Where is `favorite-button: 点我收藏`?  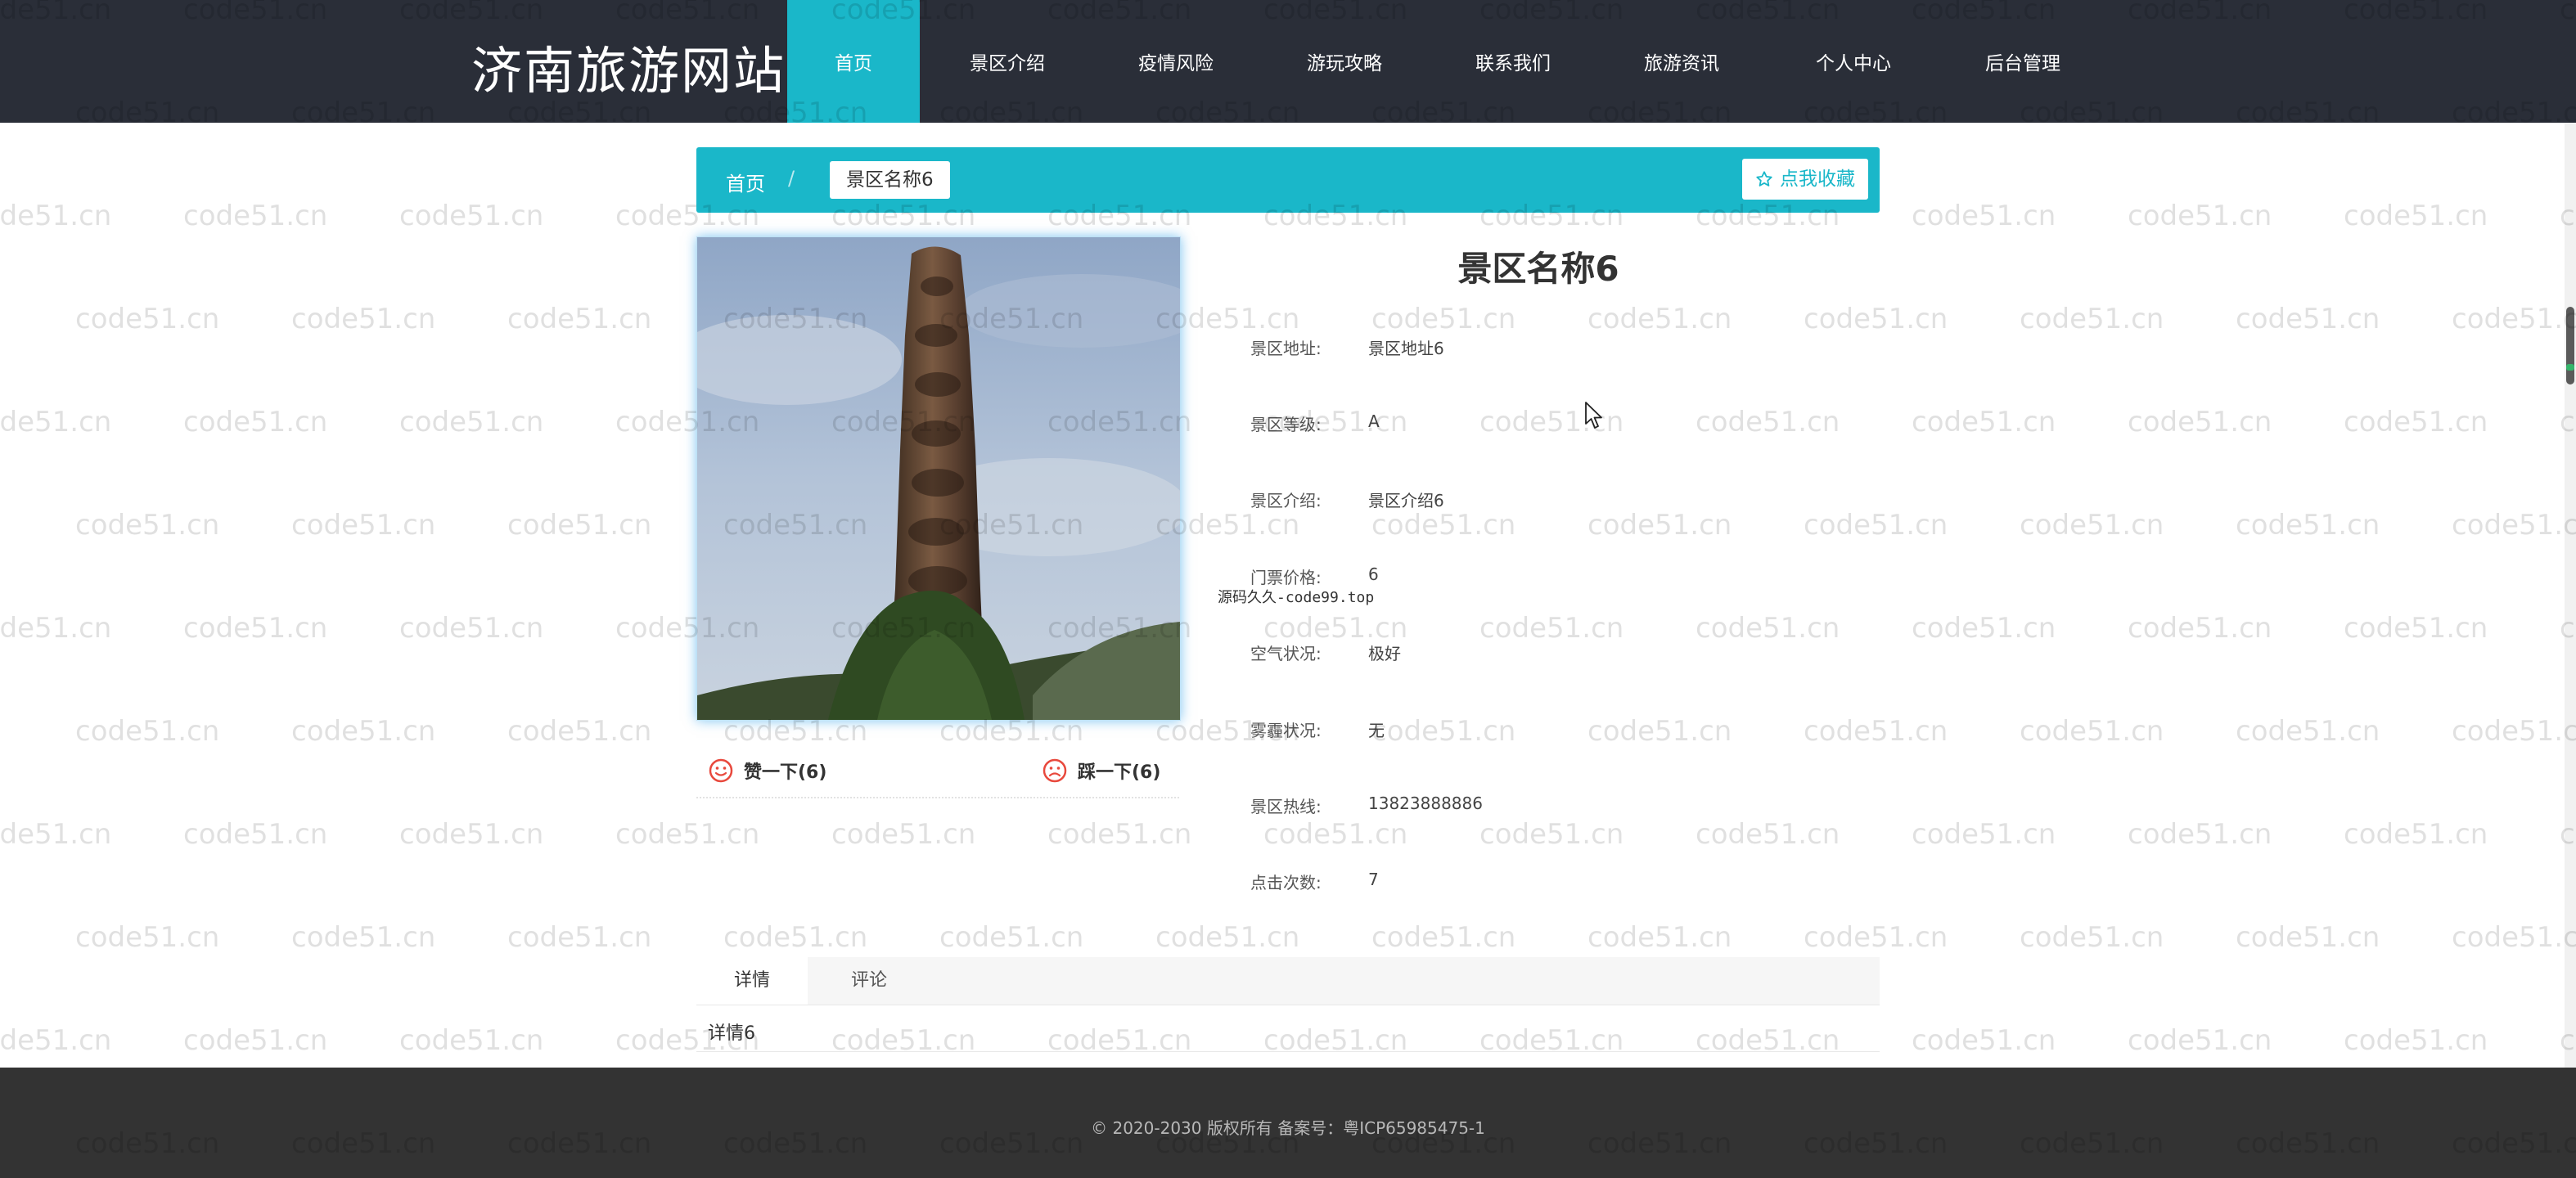
favorite-button: 点我收藏 is located at coordinates (1805, 179).